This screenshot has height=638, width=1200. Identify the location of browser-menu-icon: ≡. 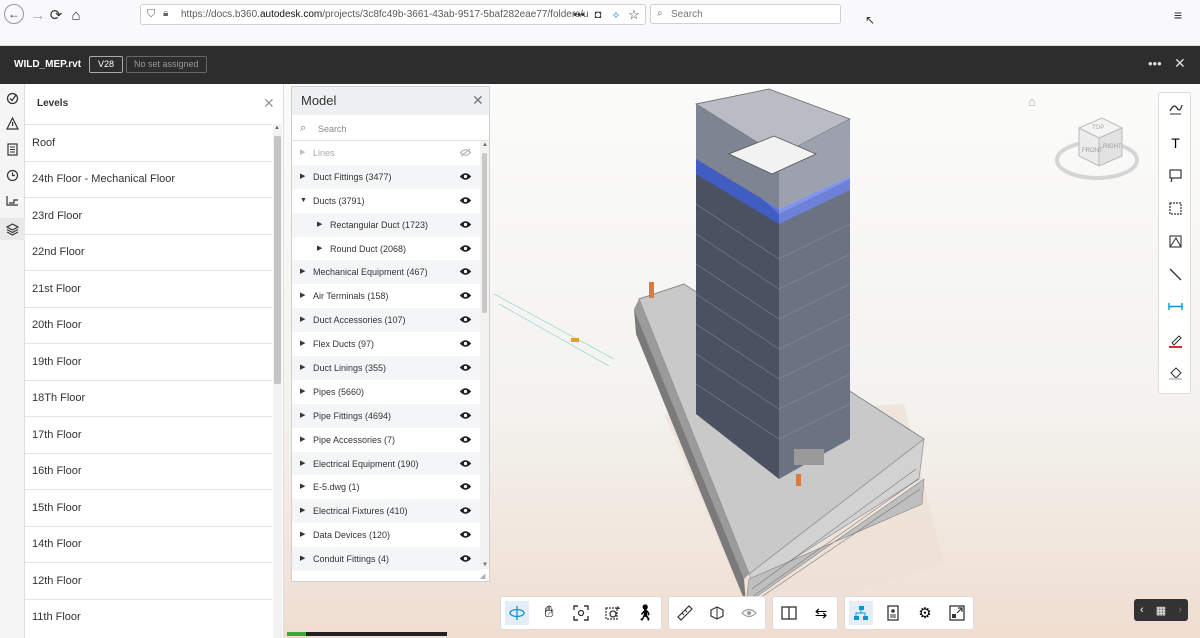
(1178, 15).